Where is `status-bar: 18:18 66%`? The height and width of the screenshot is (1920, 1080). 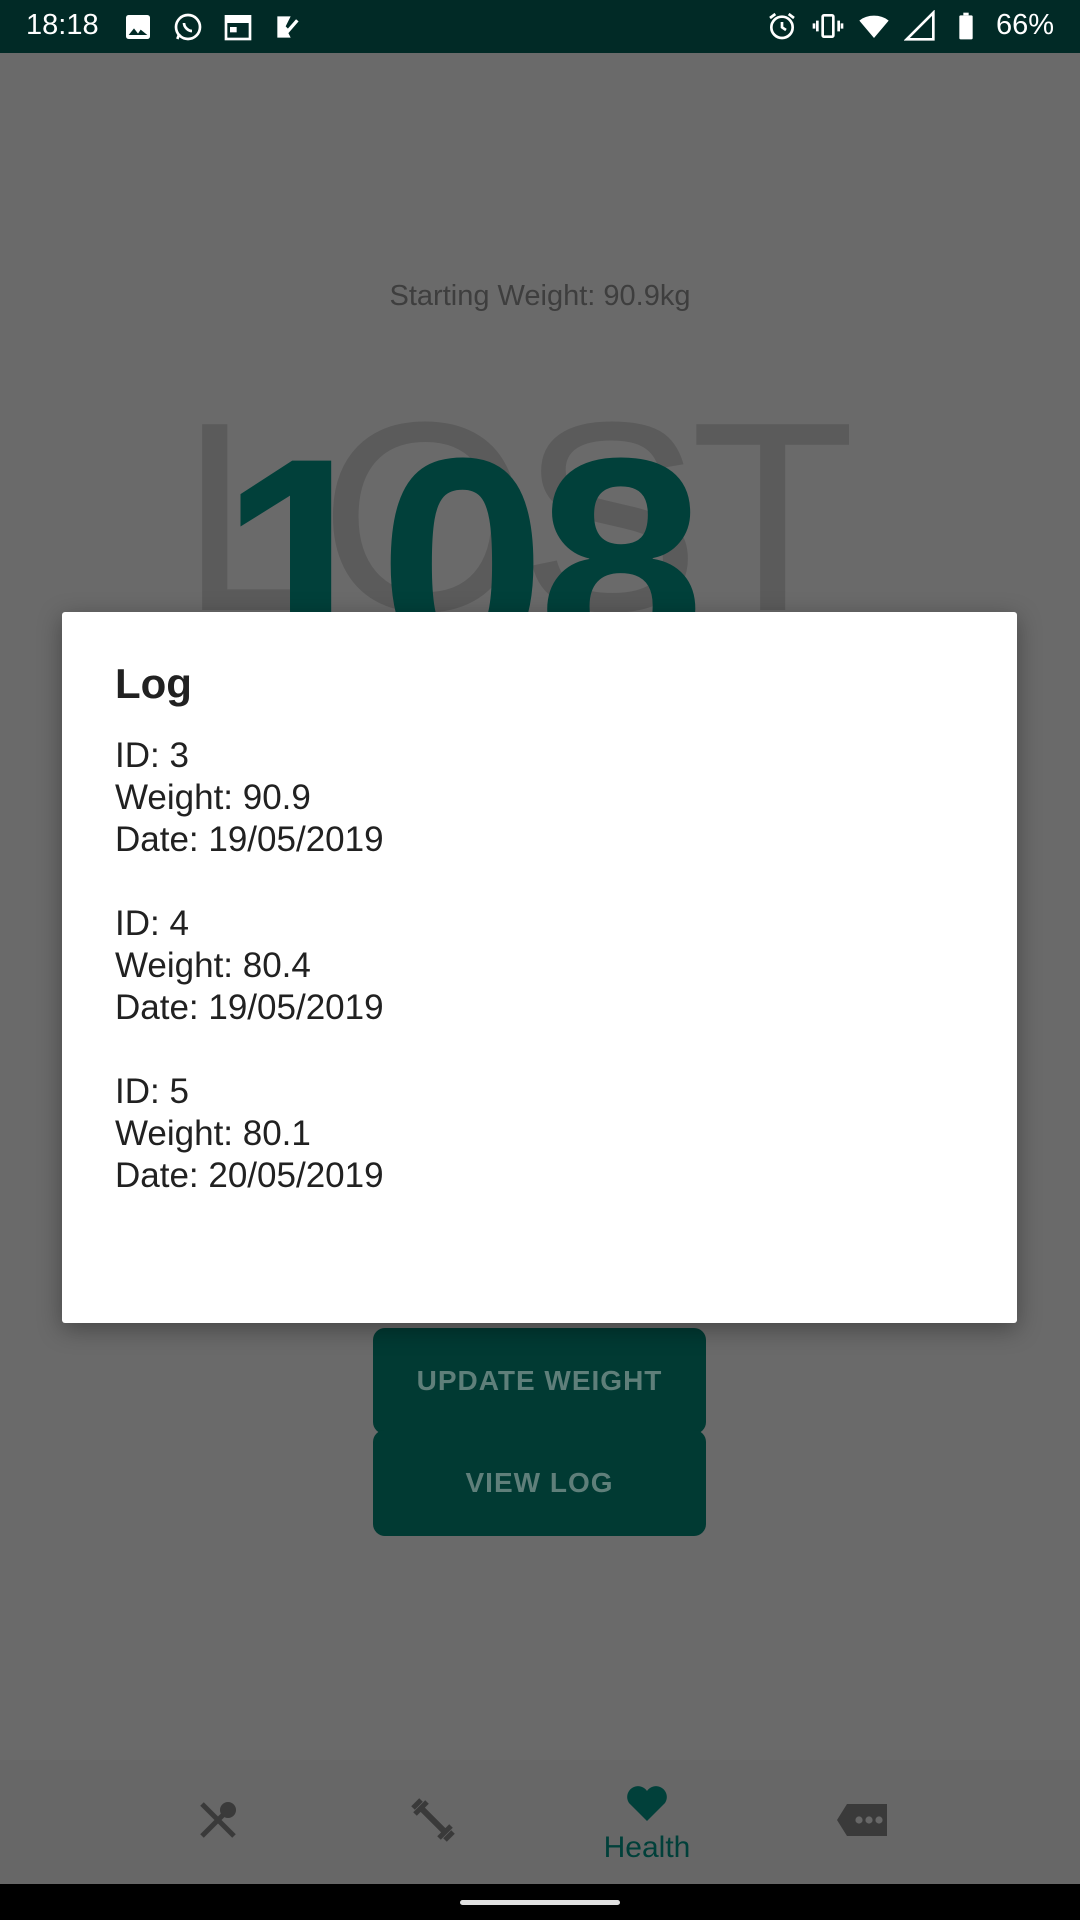
status-bar: 18:18 66% is located at coordinates (540, 26).